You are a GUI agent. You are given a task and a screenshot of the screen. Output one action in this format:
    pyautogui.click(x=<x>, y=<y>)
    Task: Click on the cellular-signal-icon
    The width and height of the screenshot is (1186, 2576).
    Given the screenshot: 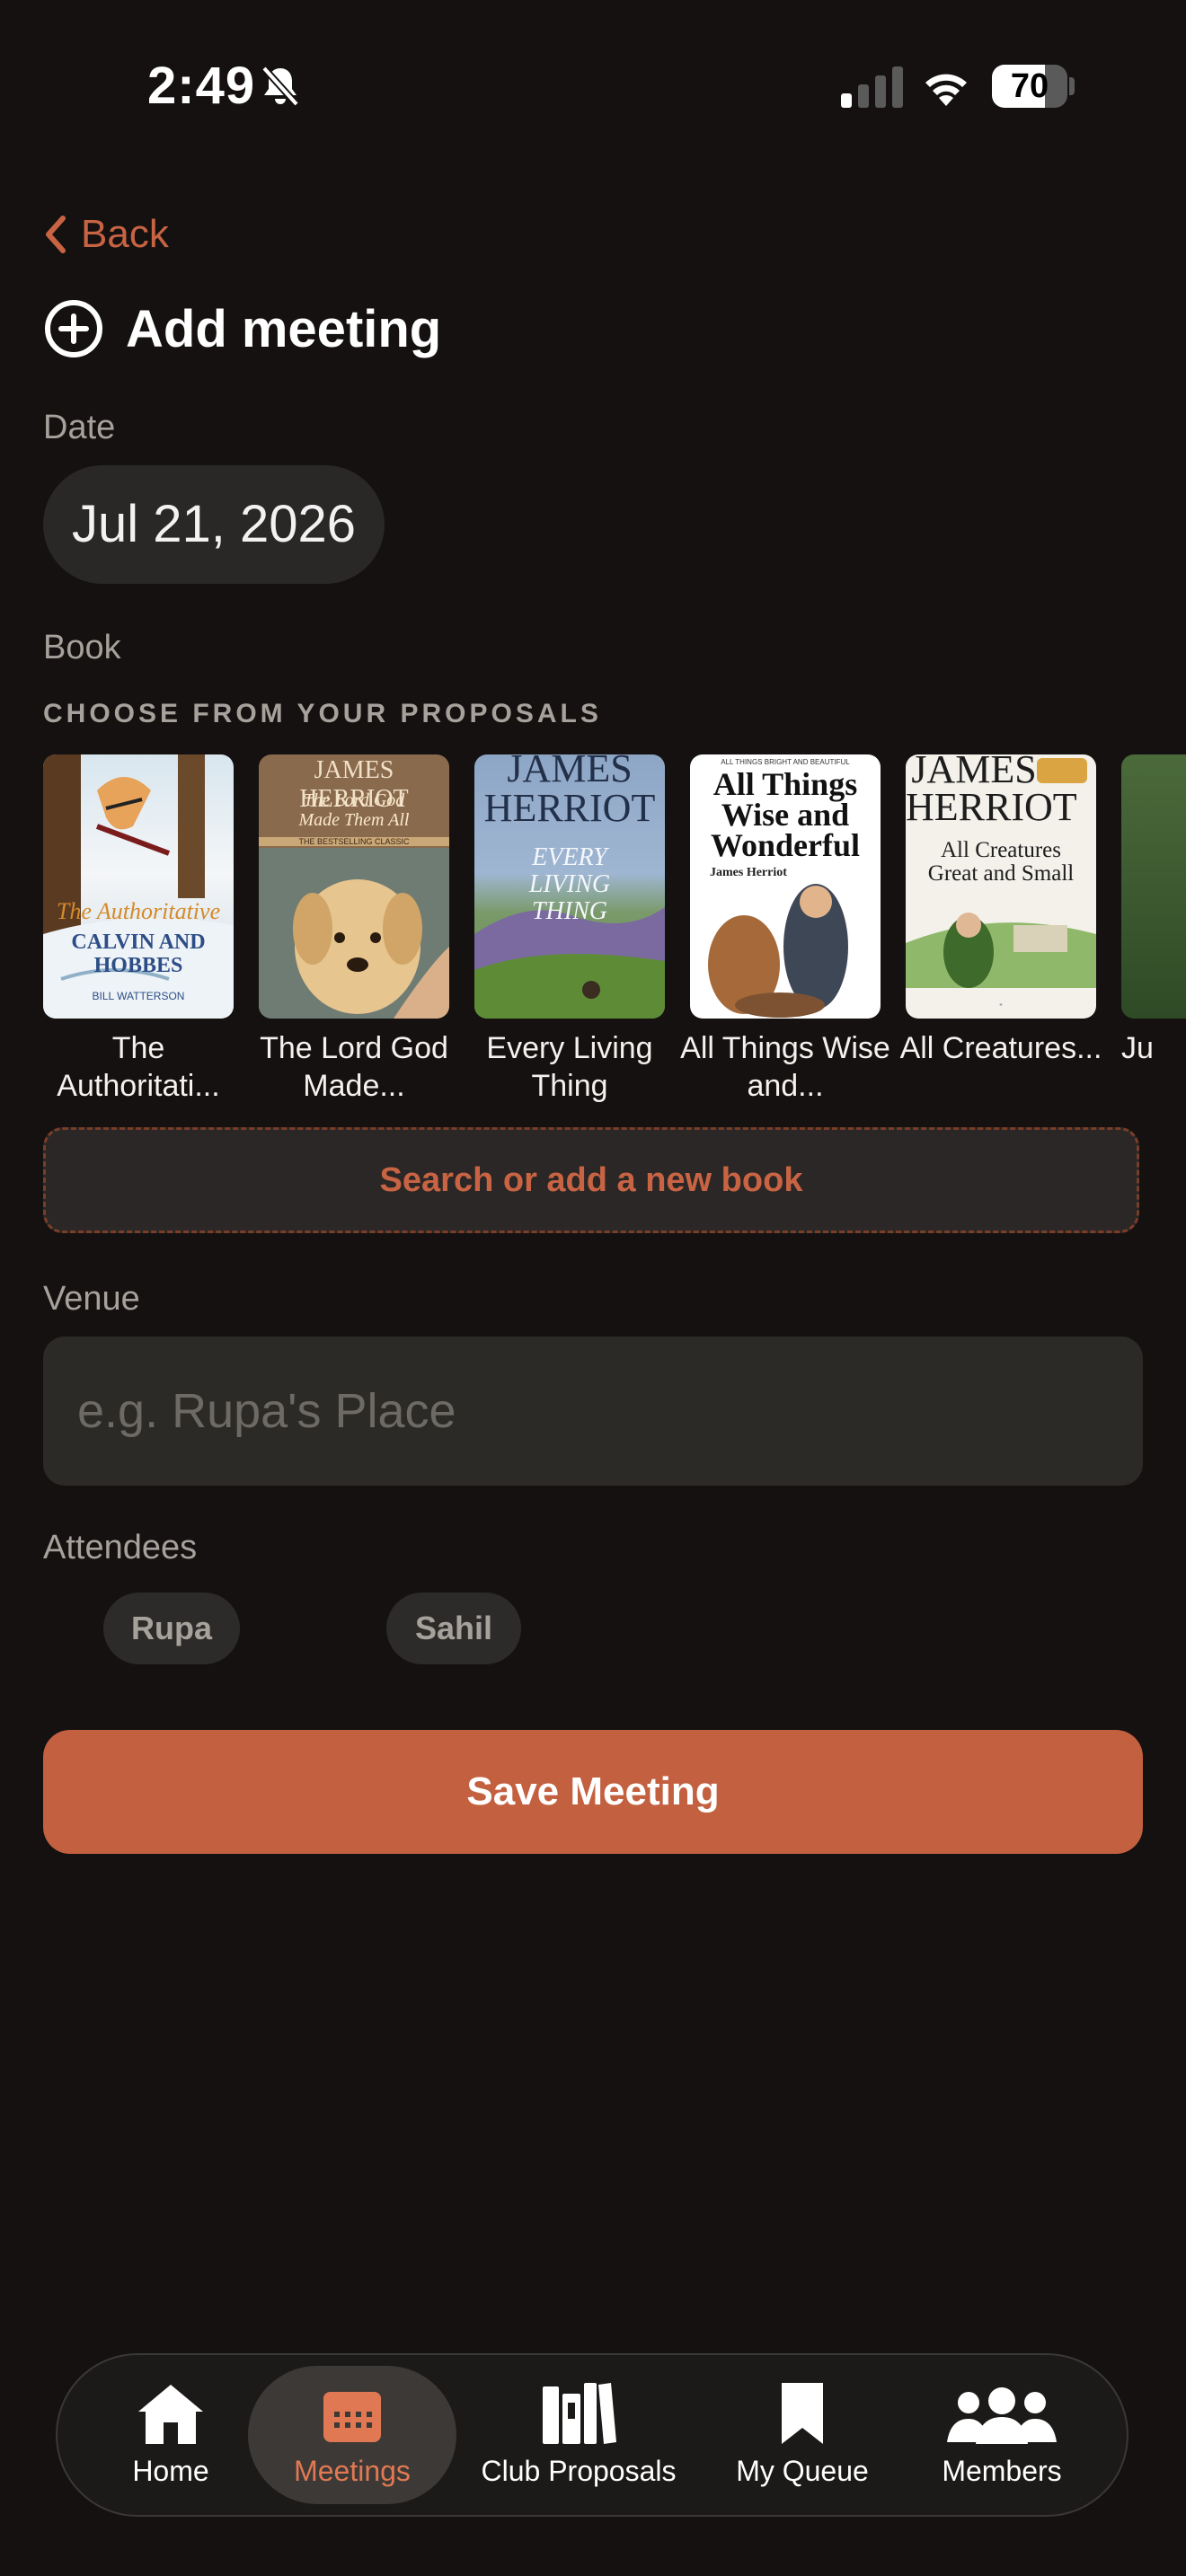 What is the action you would take?
    pyautogui.click(x=872, y=87)
    